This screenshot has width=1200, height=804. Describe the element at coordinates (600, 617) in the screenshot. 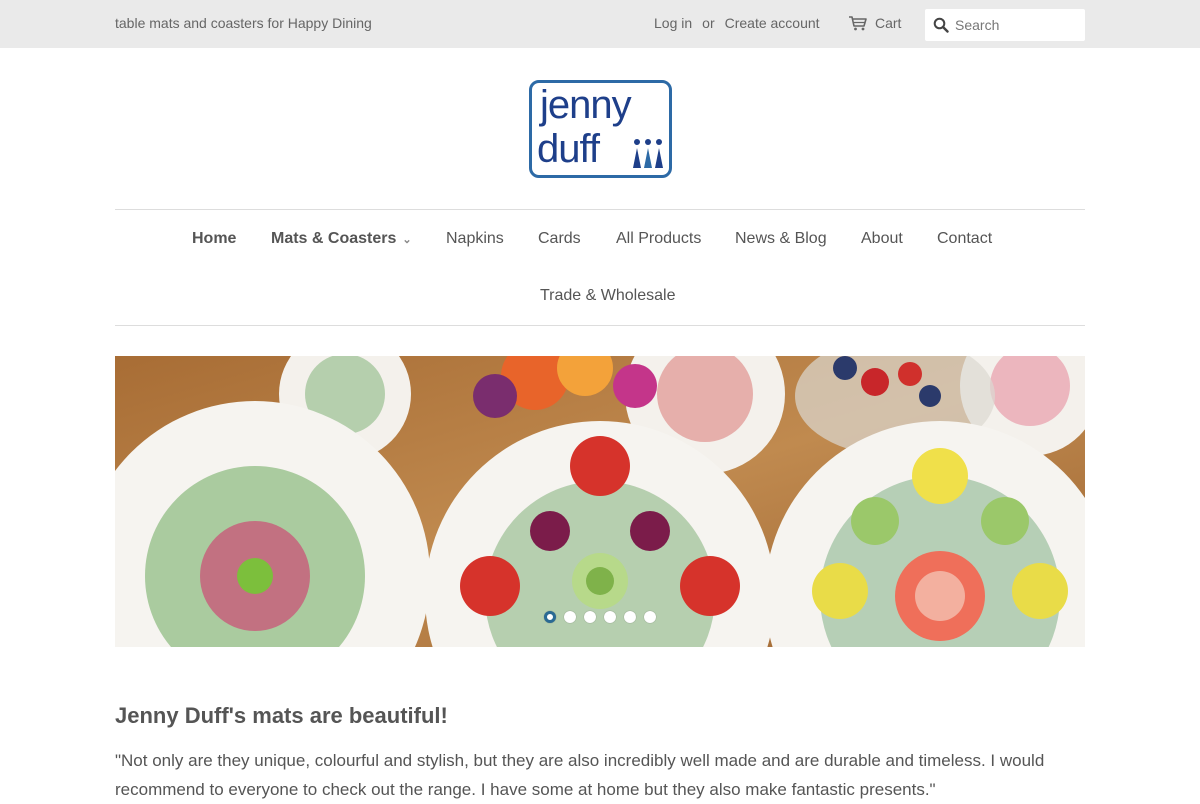

I see `slideshow-pagination` at that location.